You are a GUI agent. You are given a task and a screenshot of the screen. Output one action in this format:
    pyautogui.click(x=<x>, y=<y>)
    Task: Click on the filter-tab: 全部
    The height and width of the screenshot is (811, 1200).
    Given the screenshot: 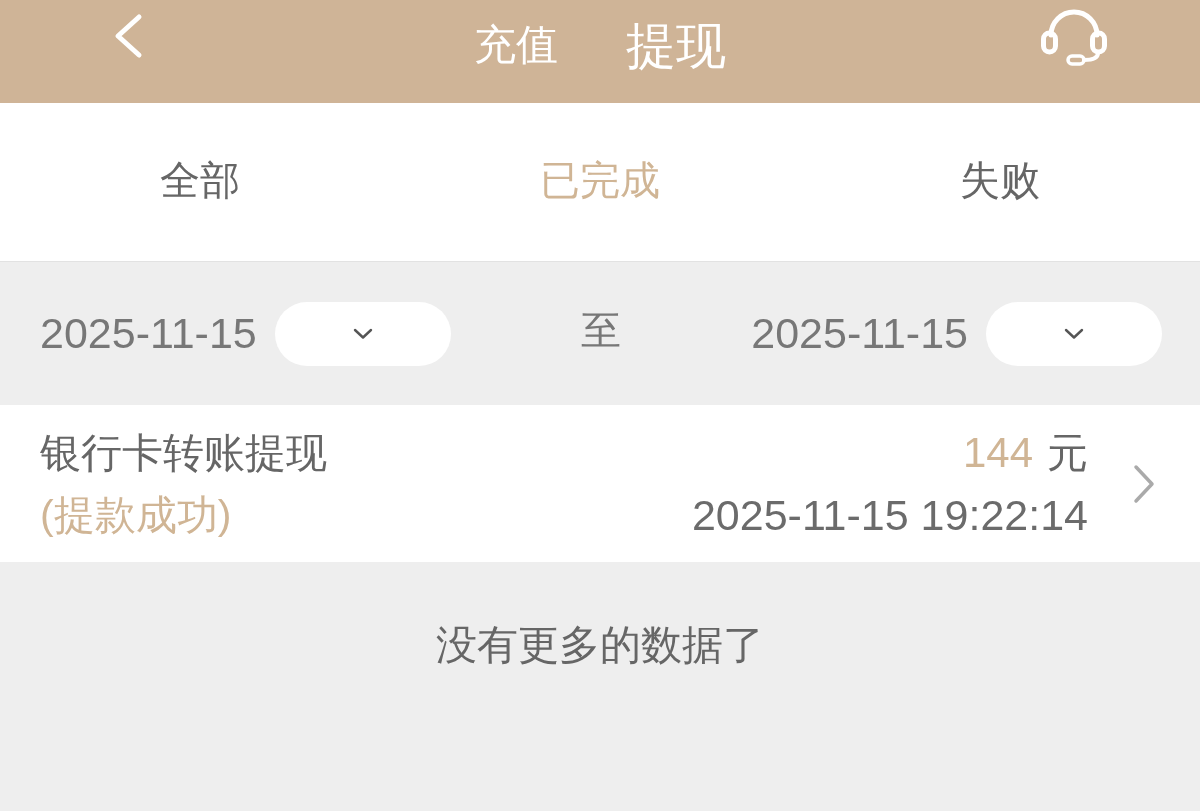 What is the action you would take?
    pyautogui.click(x=200, y=180)
    